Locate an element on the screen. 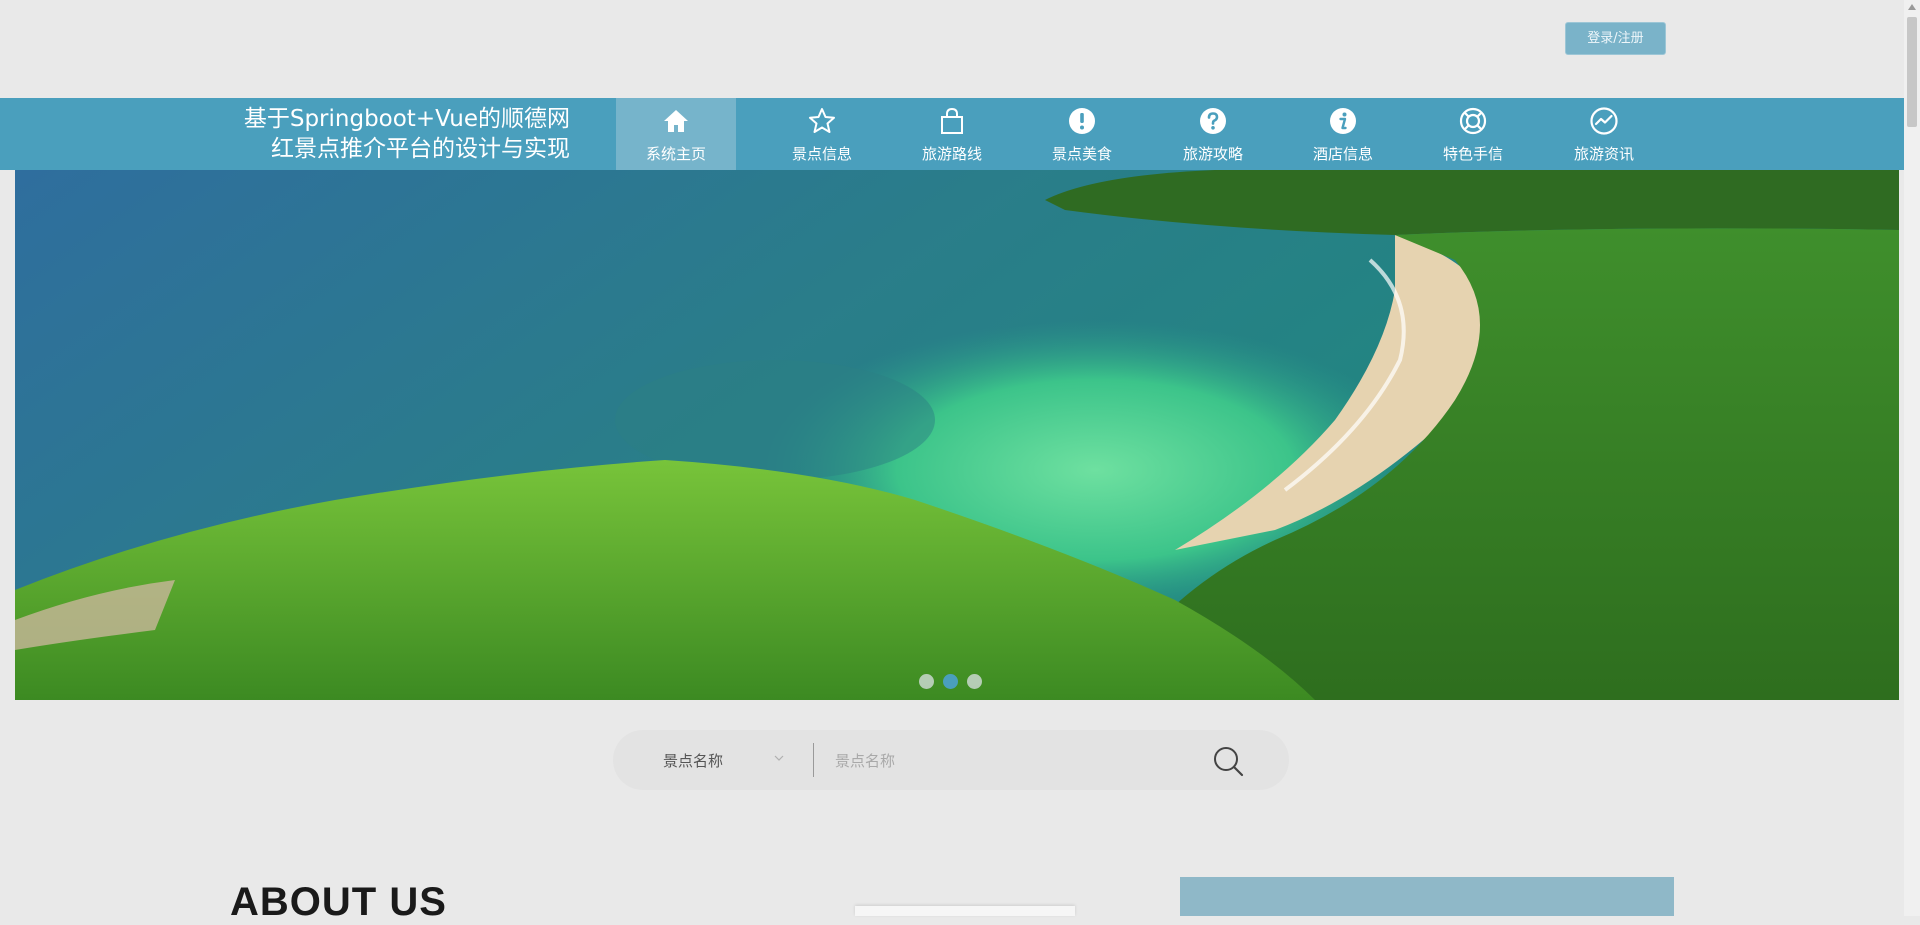  top-bar: 登录/注册 is located at coordinates (952, 49).